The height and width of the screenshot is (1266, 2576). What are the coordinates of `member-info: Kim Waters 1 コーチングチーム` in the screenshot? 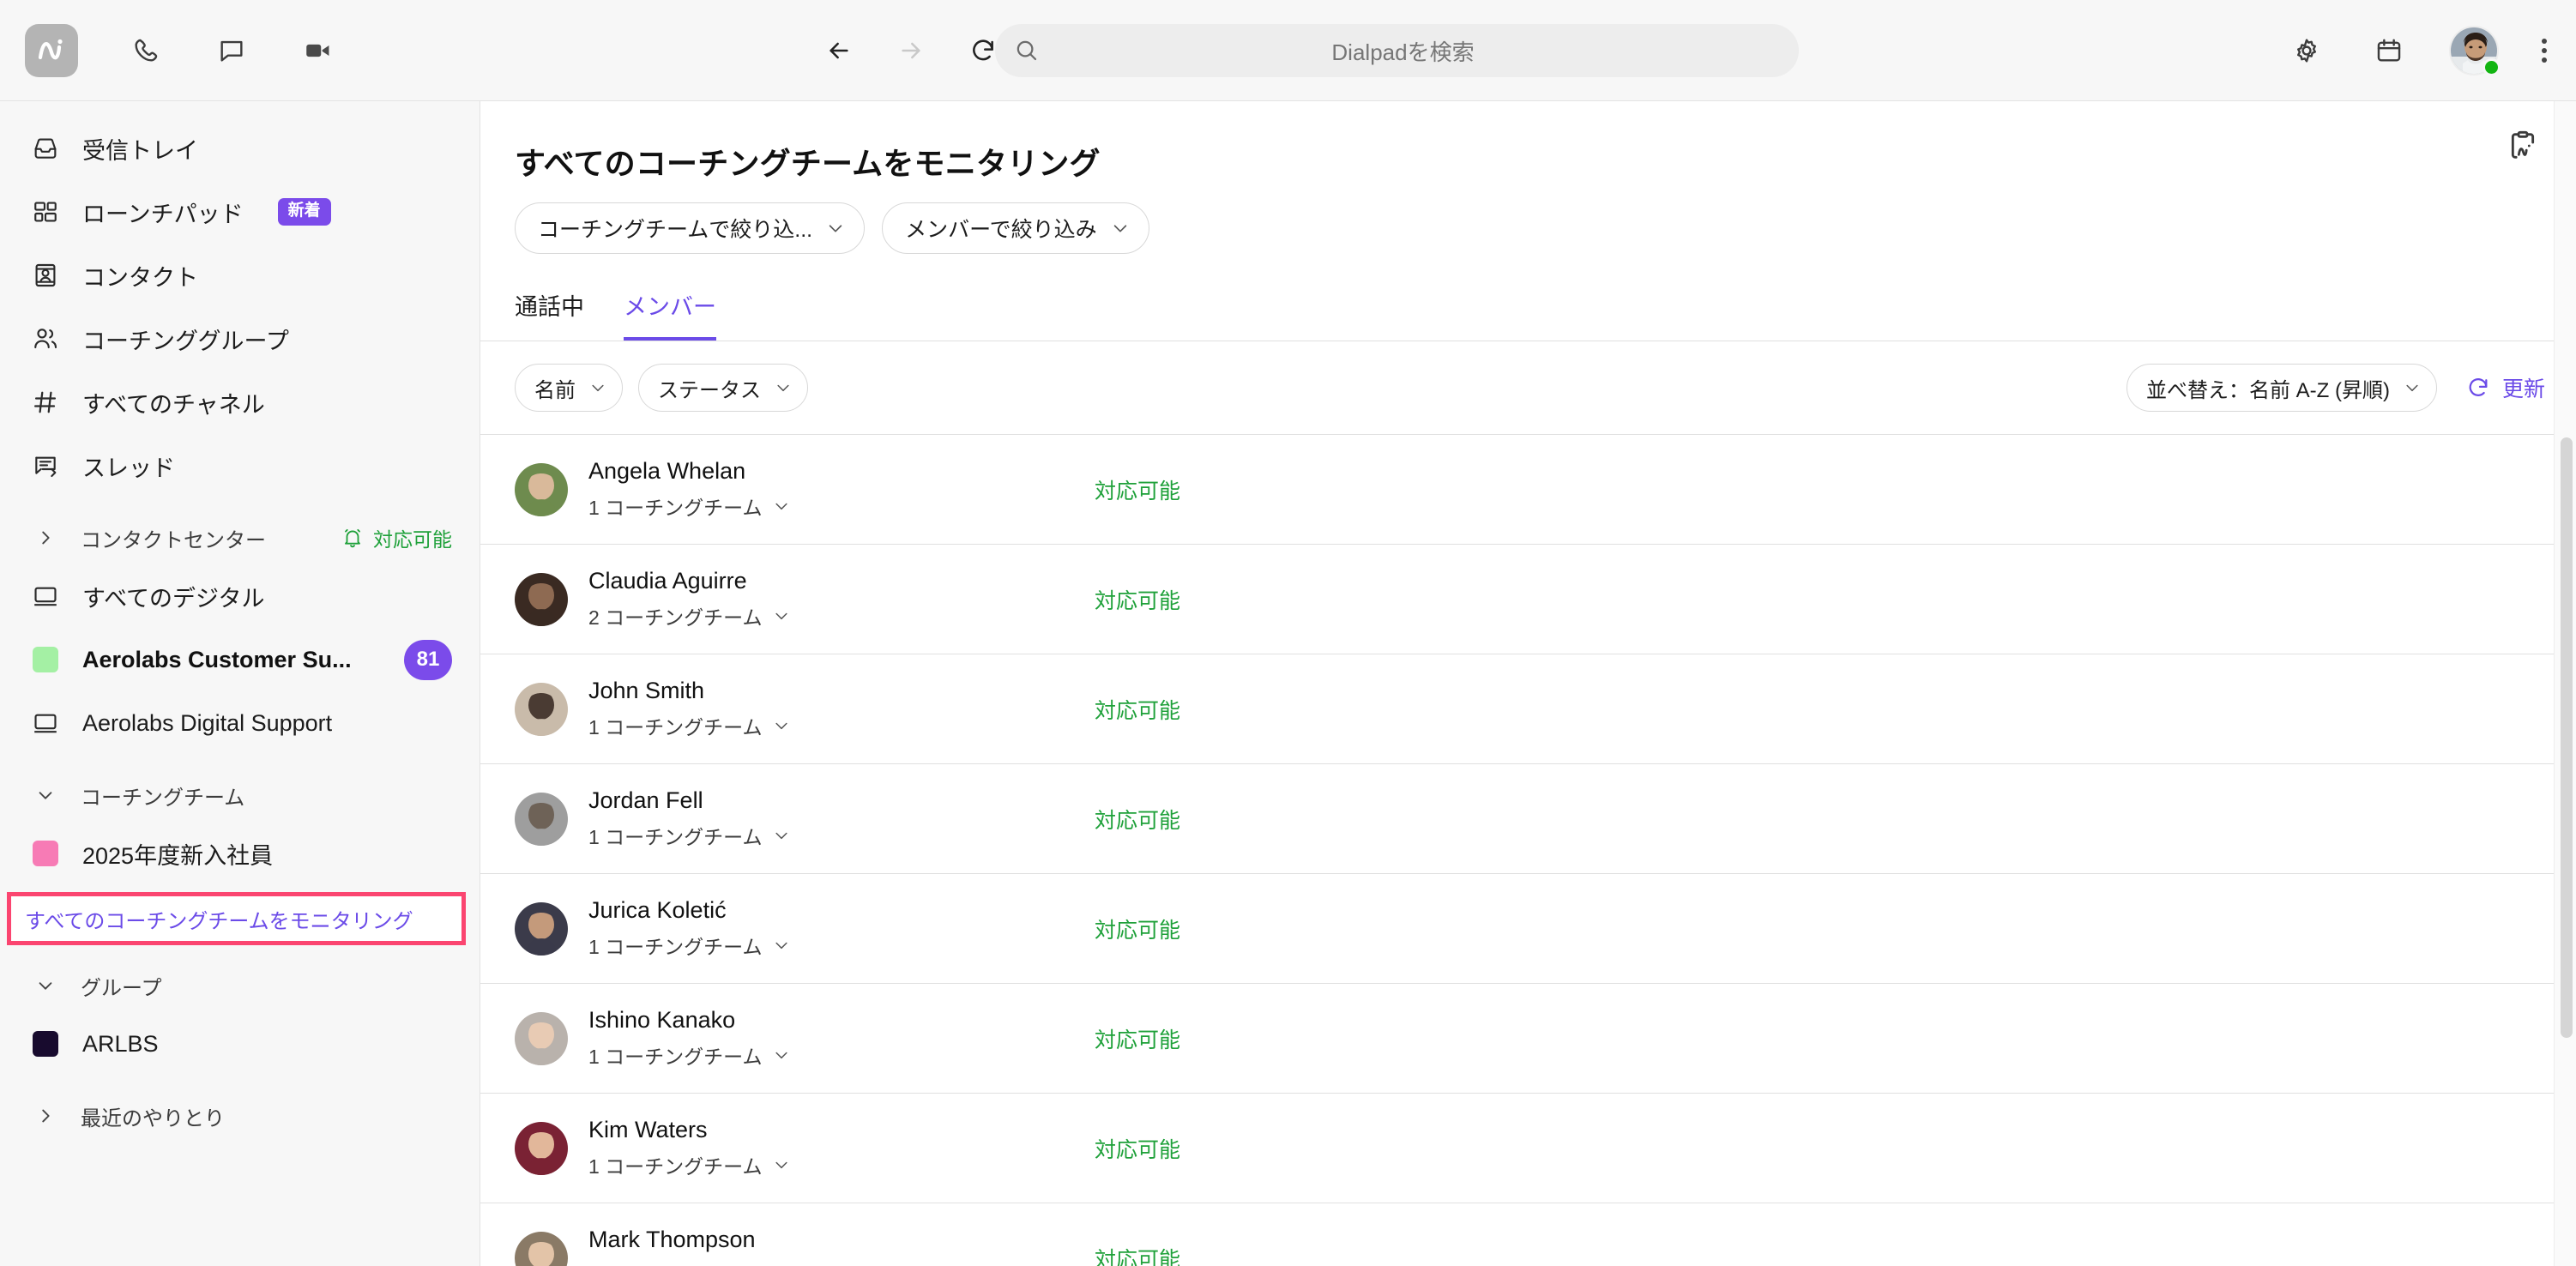 It's located at (828, 1148).